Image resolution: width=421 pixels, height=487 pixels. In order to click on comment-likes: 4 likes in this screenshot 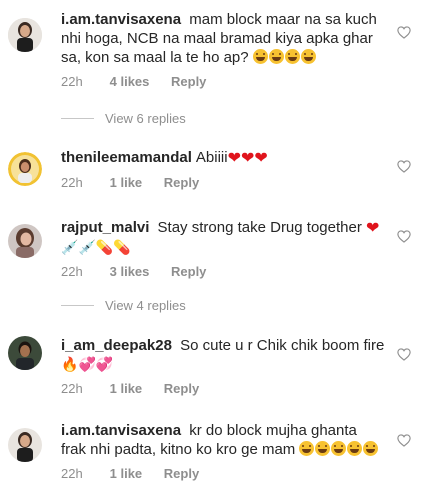, I will do `click(130, 82)`.